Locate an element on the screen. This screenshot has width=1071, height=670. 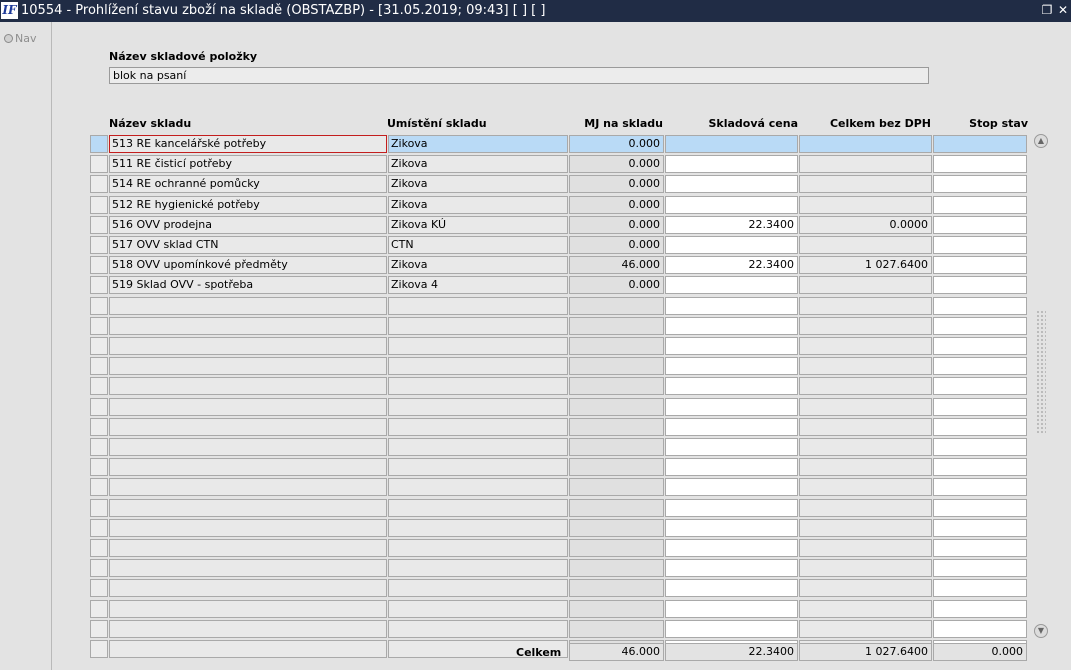
warehouse-name-cell: 516 OVV prodejna is located at coordinates (248, 225).